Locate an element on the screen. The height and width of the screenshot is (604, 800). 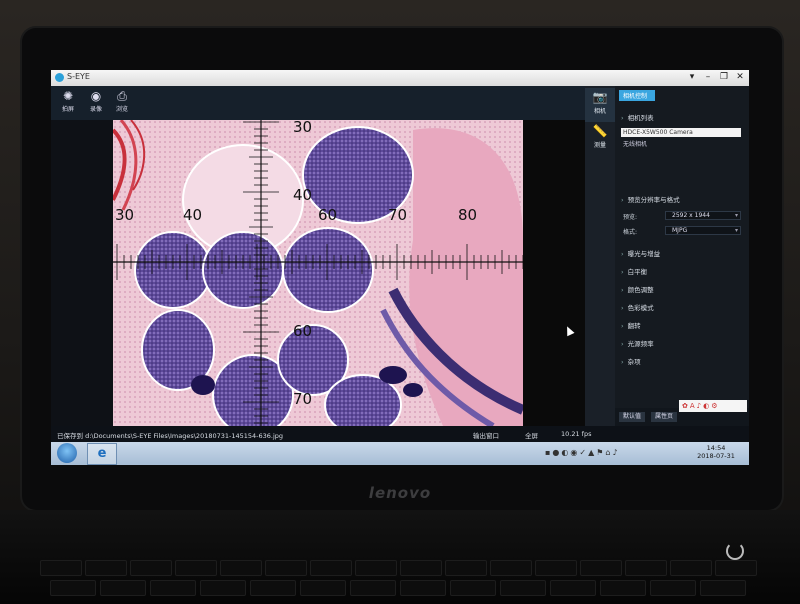
section-flip-label: 翻转 is located at coordinates (634, 326).